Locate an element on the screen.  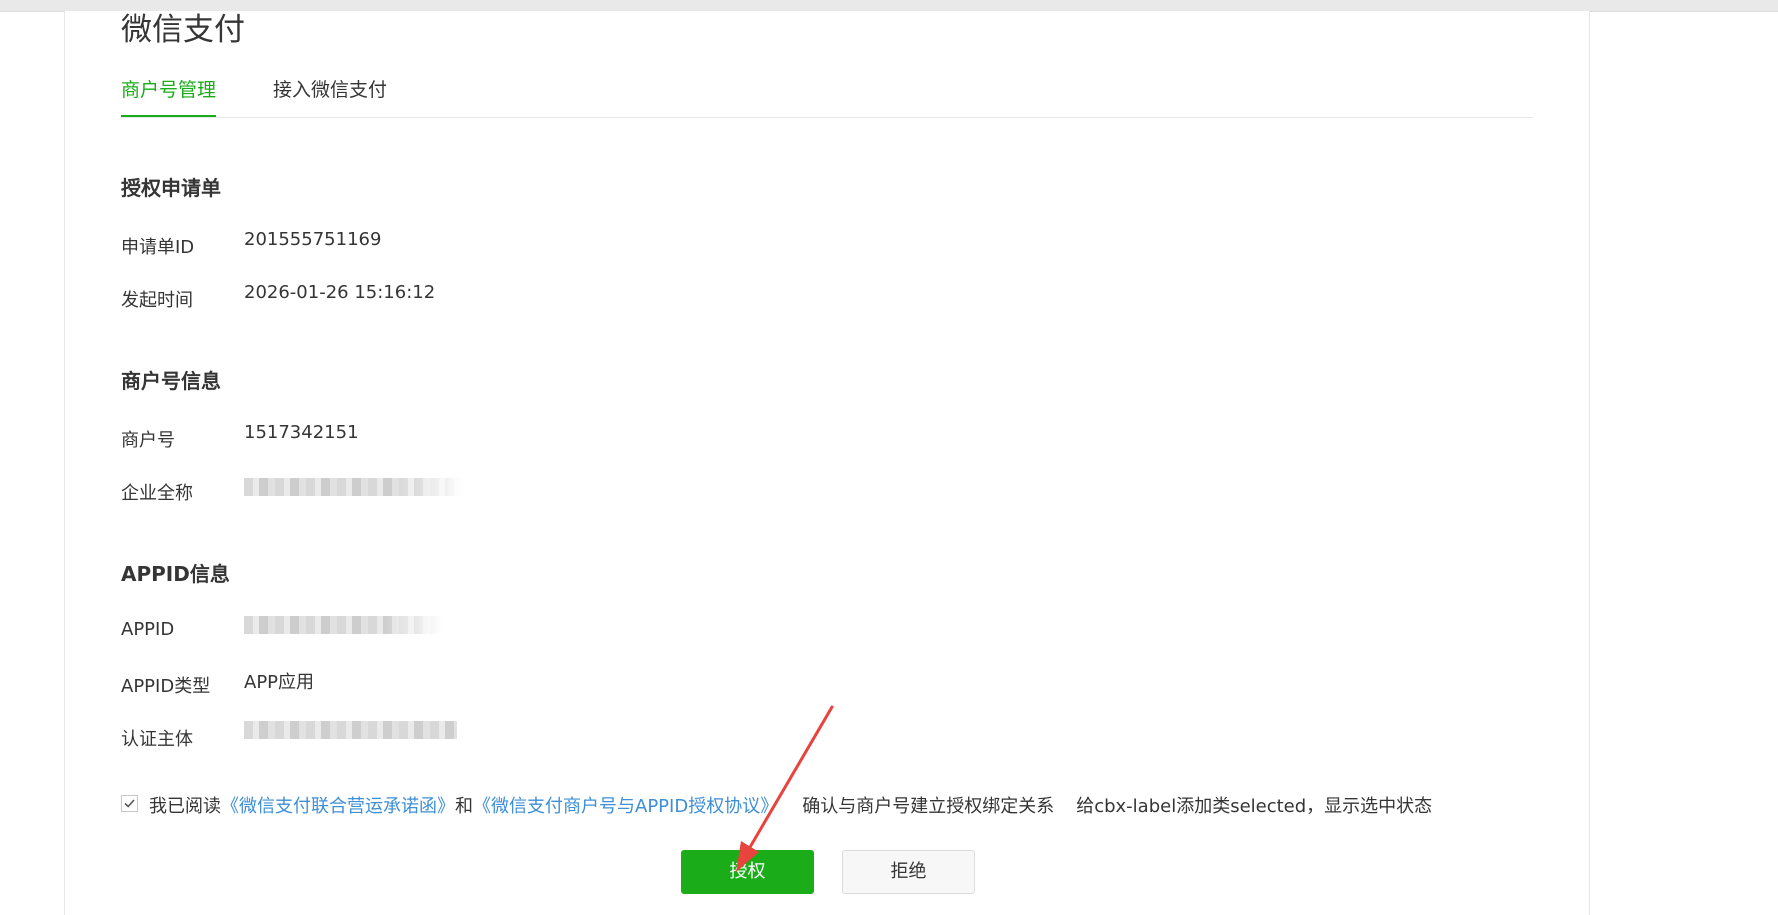
field-value-appid-type: APP应用 is located at coordinates (279, 682).